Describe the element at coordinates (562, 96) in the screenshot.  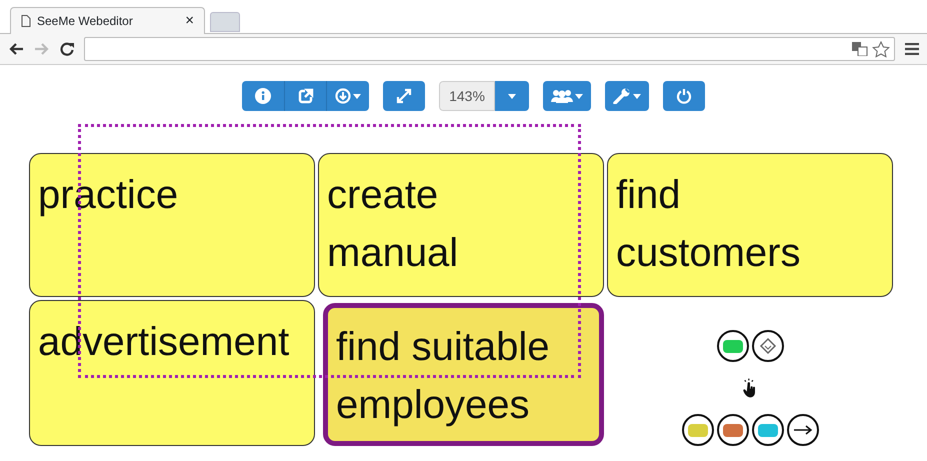
I see `users-icon` at that location.